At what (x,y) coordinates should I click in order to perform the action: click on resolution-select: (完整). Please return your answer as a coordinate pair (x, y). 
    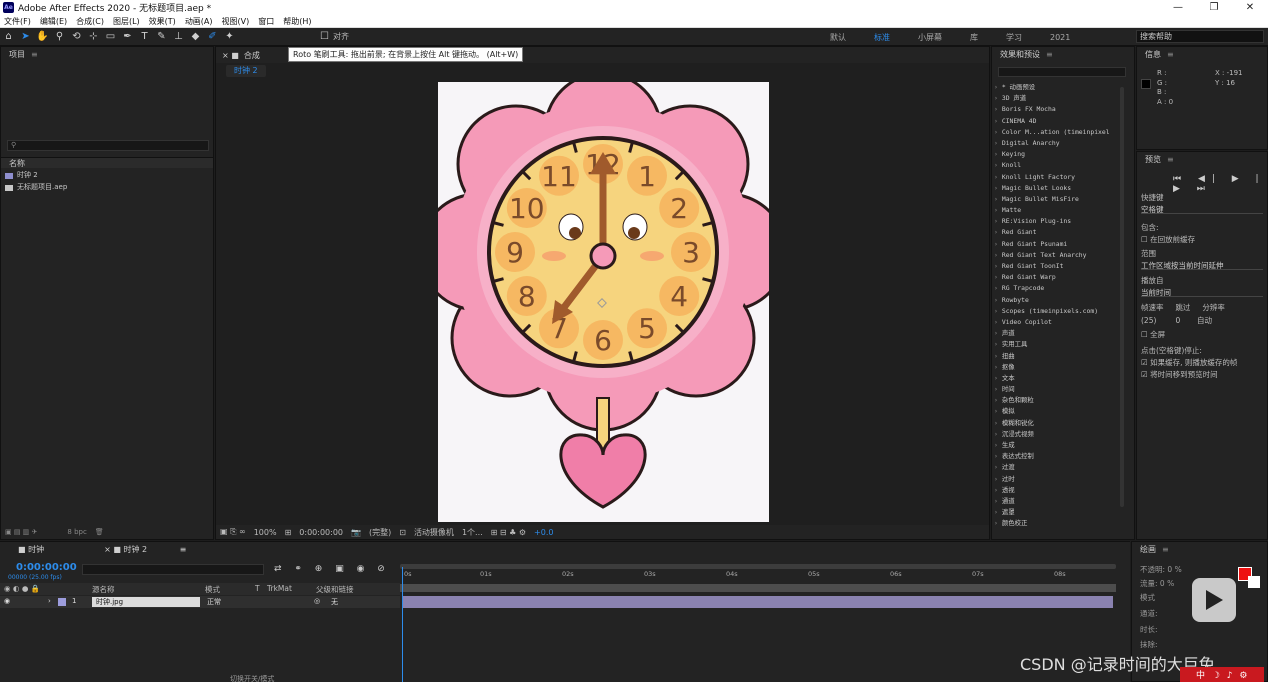
    Looking at the image, I should click on (380, 532).